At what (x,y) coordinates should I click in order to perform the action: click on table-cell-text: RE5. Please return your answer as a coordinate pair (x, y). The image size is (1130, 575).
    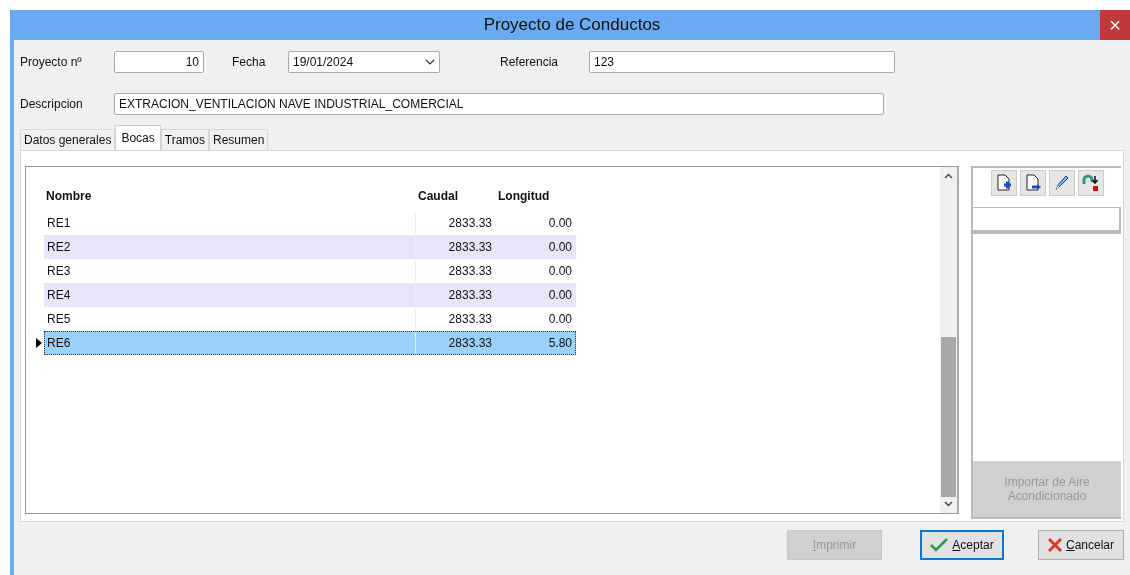
    Looking at the image, I should click on (59, 319).